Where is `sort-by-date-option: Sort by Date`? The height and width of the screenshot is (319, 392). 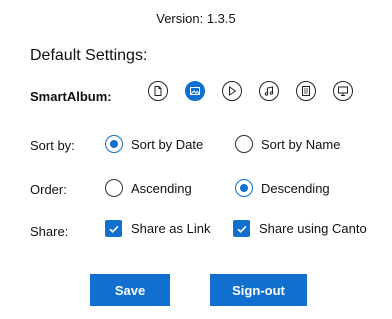
sort-by-date-option: Sort by Date is located at coordinates (154, 144).